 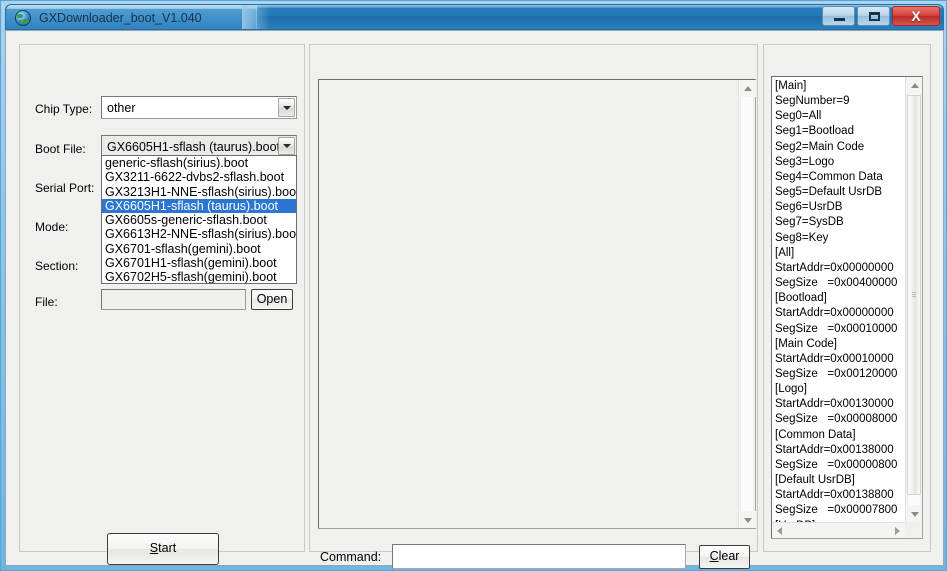 I want to click on start-button-label: Start, so click(x=163, y=548).